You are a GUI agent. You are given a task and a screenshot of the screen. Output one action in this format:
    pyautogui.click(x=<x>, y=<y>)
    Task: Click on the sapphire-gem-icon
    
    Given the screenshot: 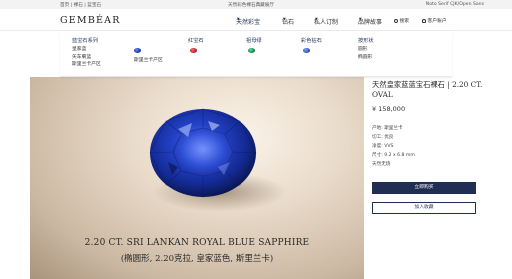 What is the action you would take?
    pyautogui.click(x=137, y=50)
    